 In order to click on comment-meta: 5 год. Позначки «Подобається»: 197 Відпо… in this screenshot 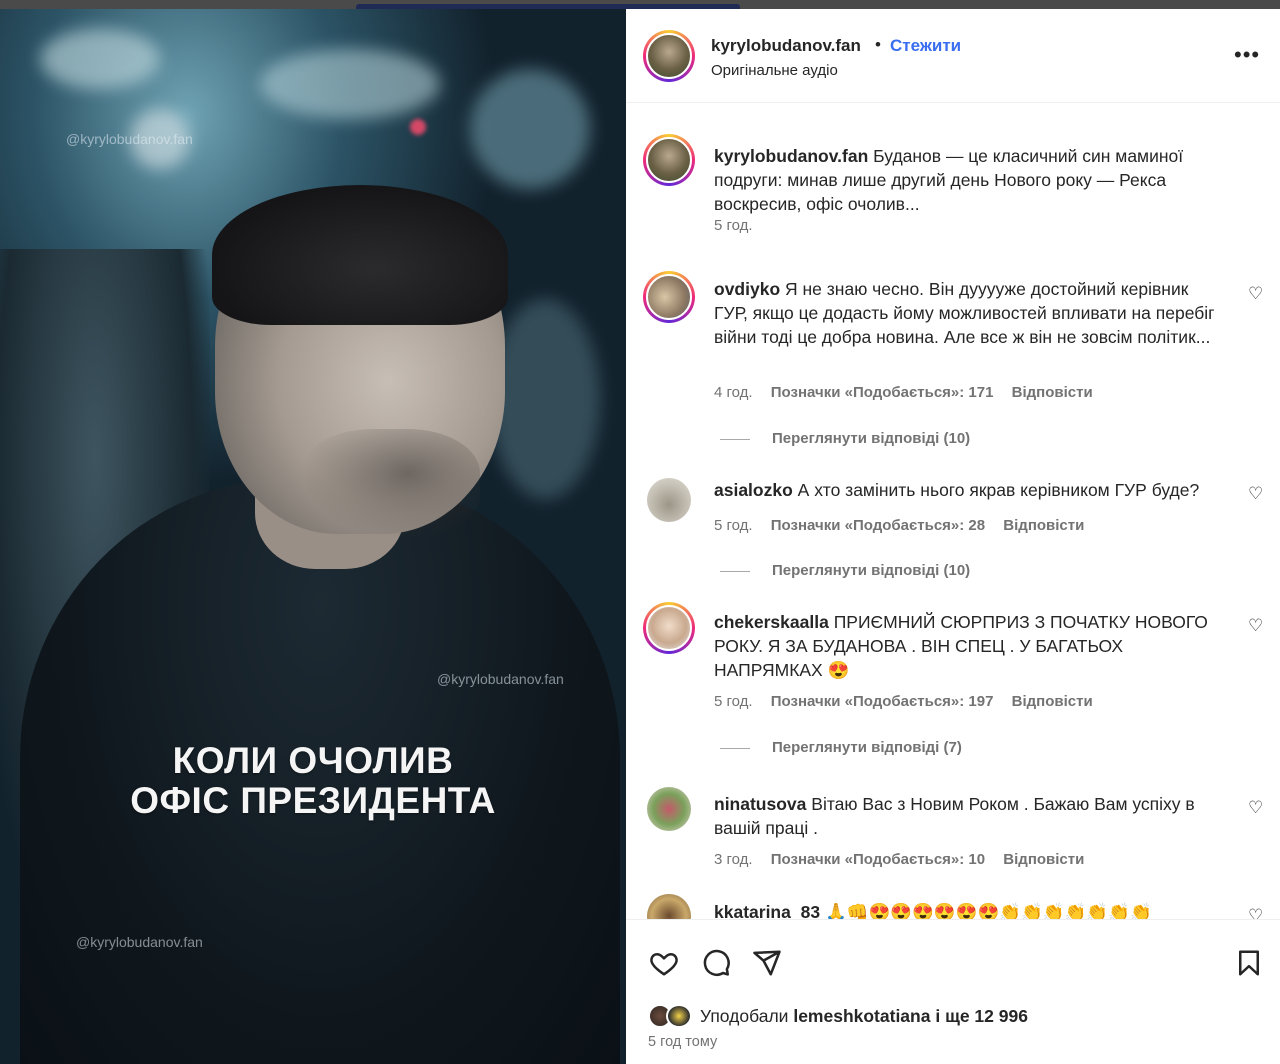, I will do `click(910, 701)`.